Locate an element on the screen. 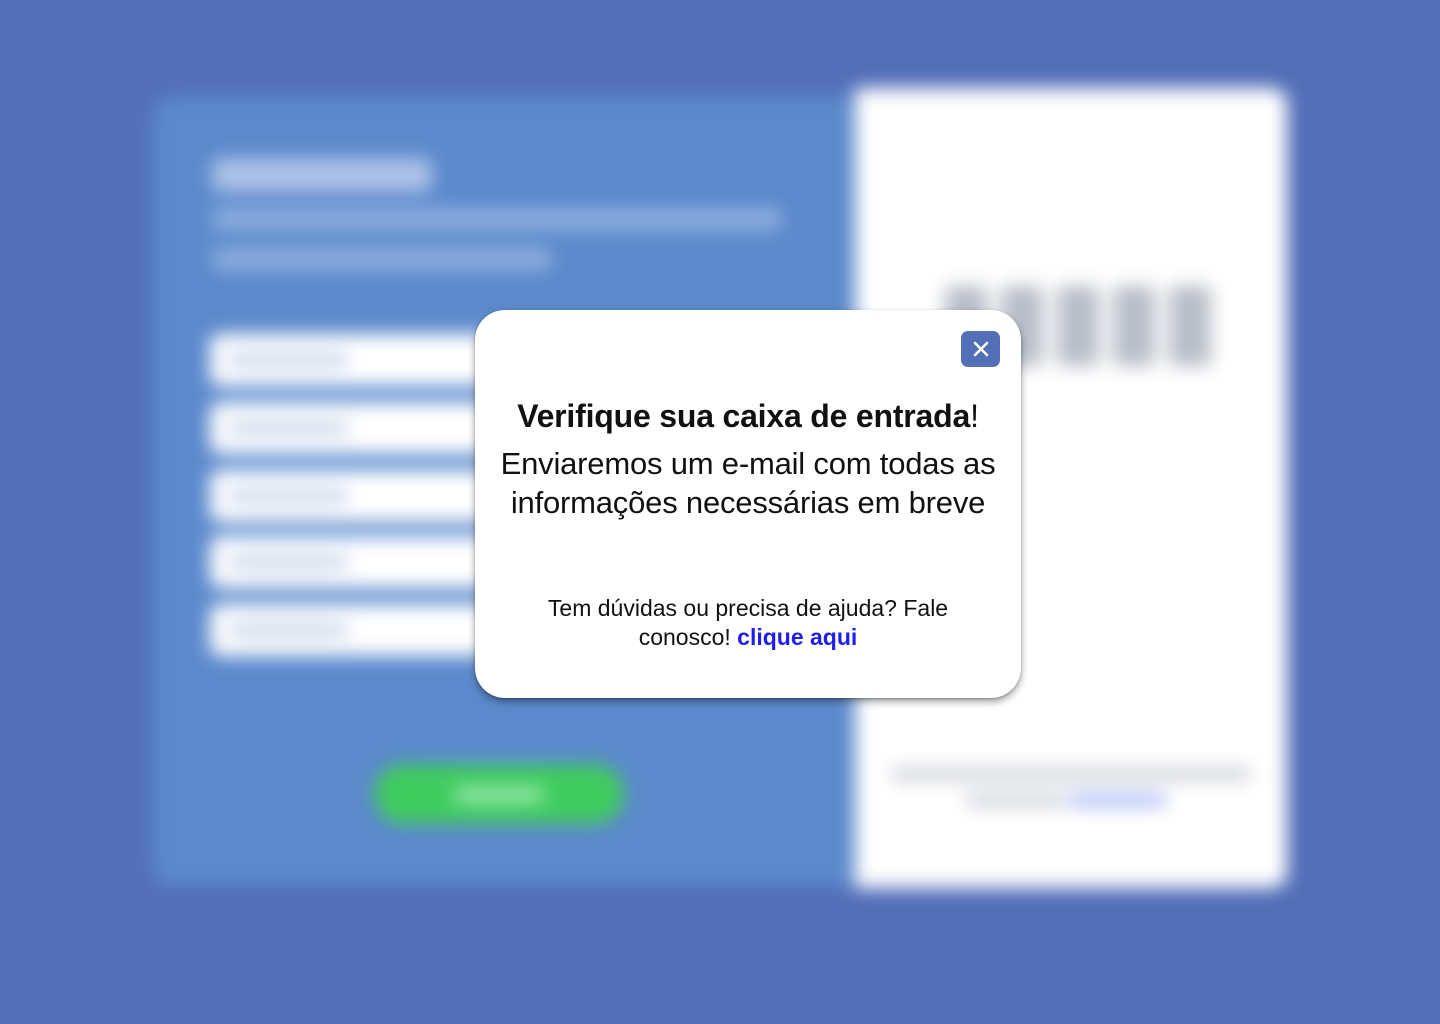 The height and width of the screenshot is (1024, 1440). close-button is located at coordinates (980, 349).